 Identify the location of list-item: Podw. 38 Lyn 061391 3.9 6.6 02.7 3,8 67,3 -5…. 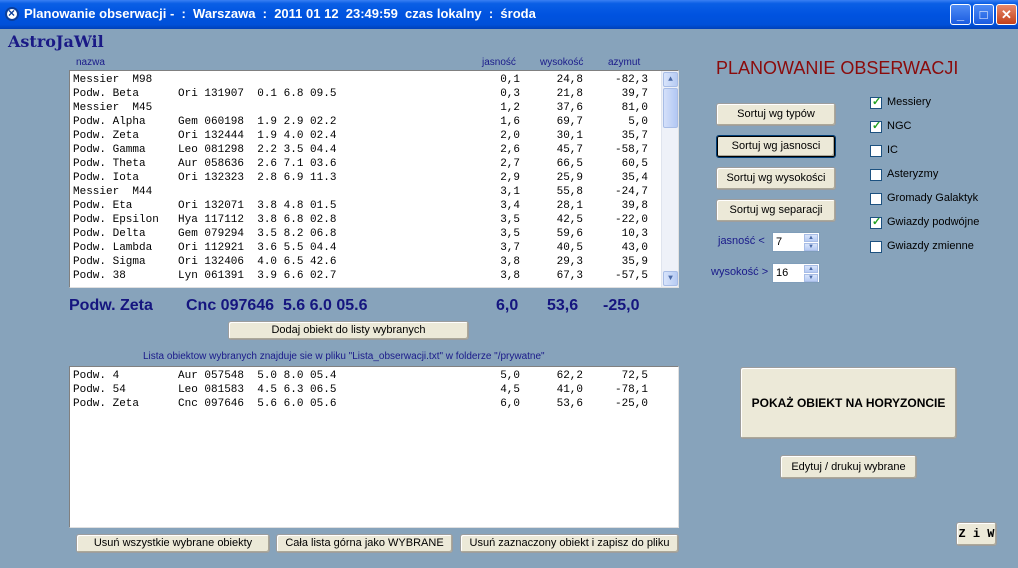
(365, 276).